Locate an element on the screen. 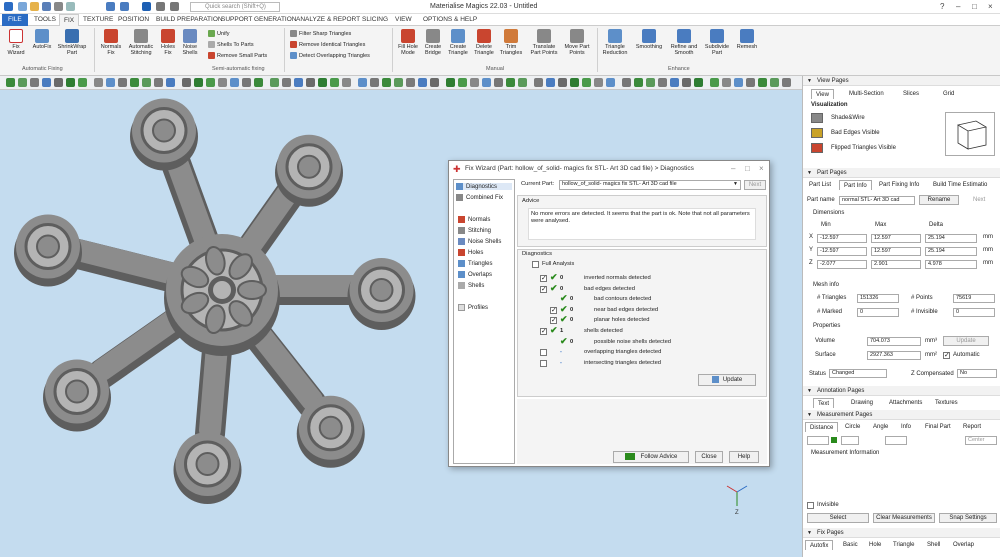 The width and height of the screenshot is (1000, 557). dialog-maximize-button: □ is located at coordinates (747, 168).